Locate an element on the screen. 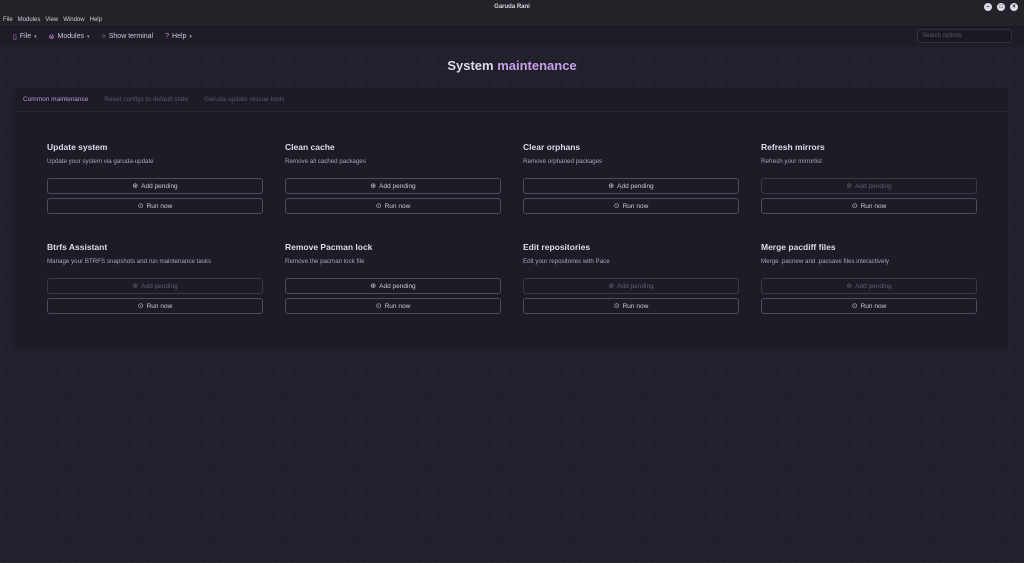 Image resolution: width=1024 pixels, height=563 pixels. toolbar-terminal-button: ○ Show terminal is located at coordinates (128, 36).